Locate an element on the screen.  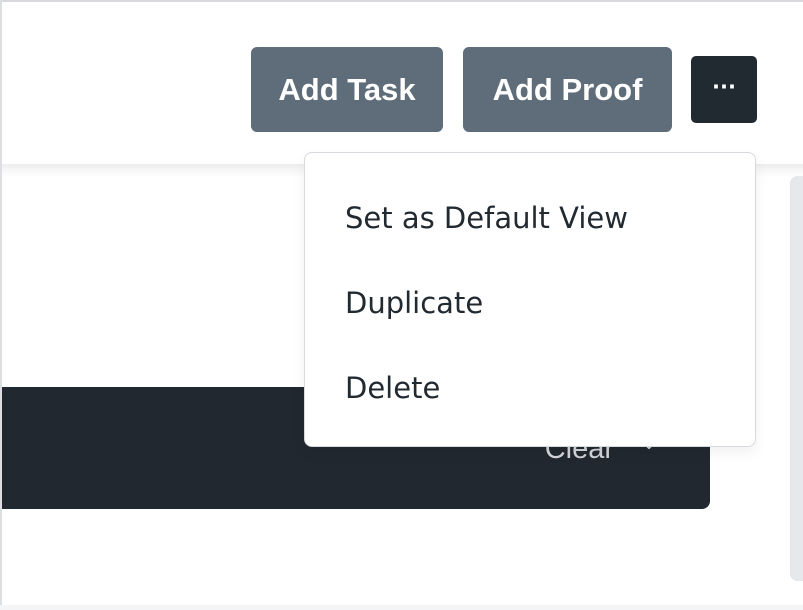
add-task-button: Add Task is located at coordinates (347, 89).